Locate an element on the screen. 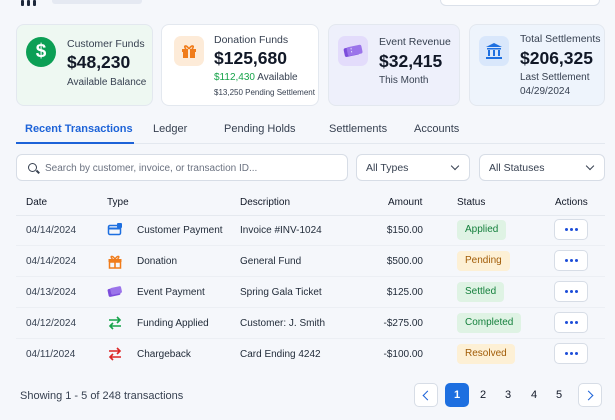 Image resolution: width=615 pixels, height=420 pixels. column-header-type: Type is located at coordinates (118, 202).